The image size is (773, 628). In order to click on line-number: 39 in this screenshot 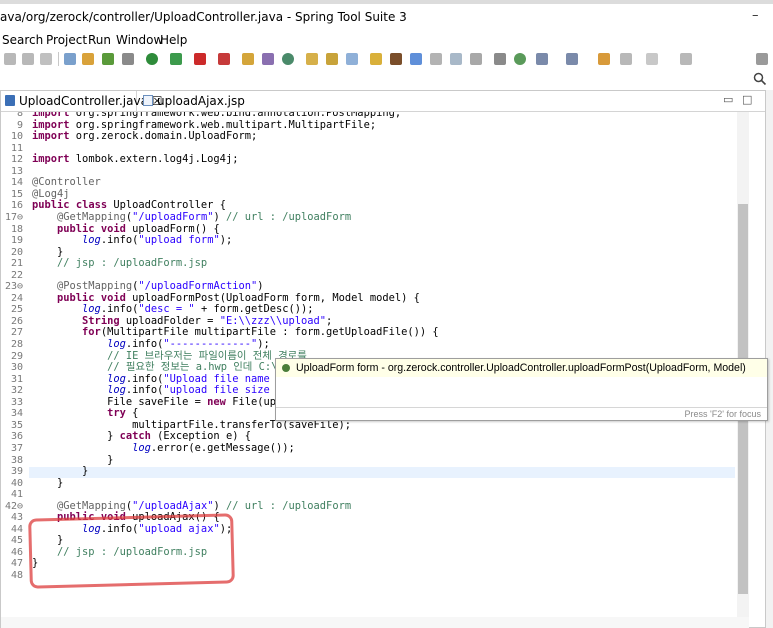, I will do `click(16, 472)`.